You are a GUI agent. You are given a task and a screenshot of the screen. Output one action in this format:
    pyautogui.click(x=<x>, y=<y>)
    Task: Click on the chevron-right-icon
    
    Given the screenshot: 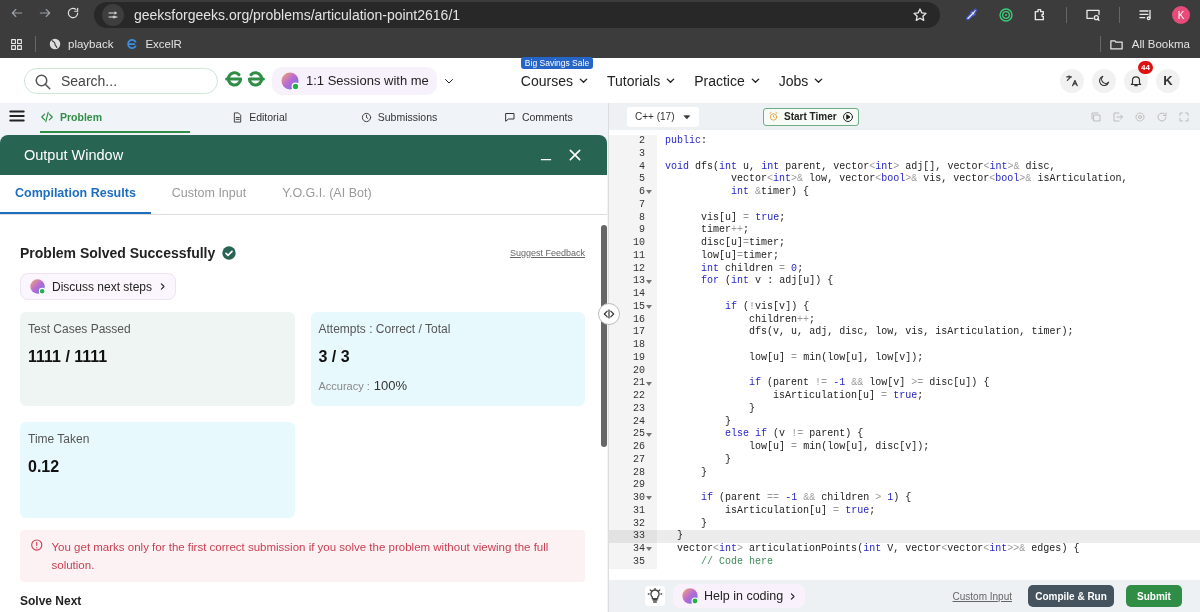 What is the action you would take?
    pyautogui.click(x=163, y=286)
    